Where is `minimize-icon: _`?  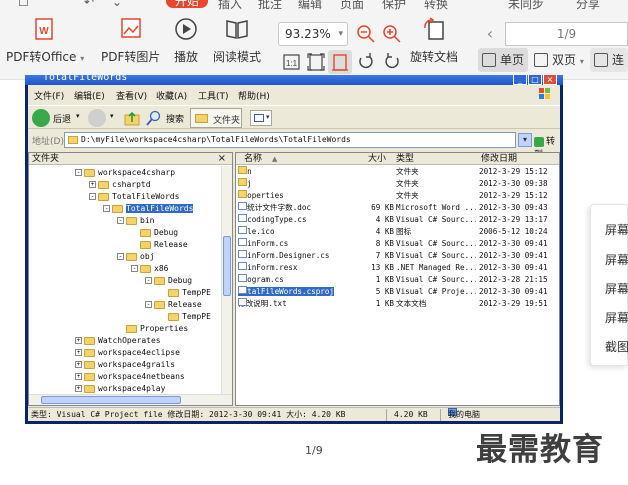
minimize-icon: _ is located at coordinates (520, 80).